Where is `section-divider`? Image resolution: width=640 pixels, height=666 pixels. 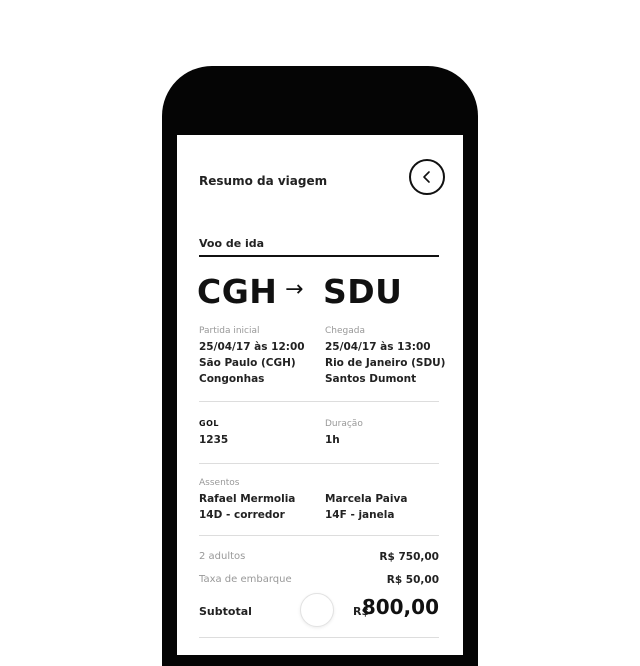 section-divider is located at coordinates (319, 256).